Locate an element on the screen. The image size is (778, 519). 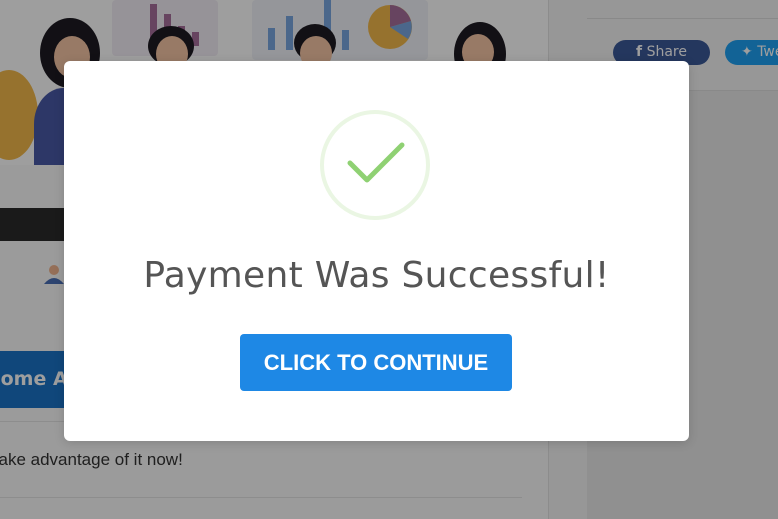
continue-button: CLICK TO CONTINUE is located at coordinates (376, 362).